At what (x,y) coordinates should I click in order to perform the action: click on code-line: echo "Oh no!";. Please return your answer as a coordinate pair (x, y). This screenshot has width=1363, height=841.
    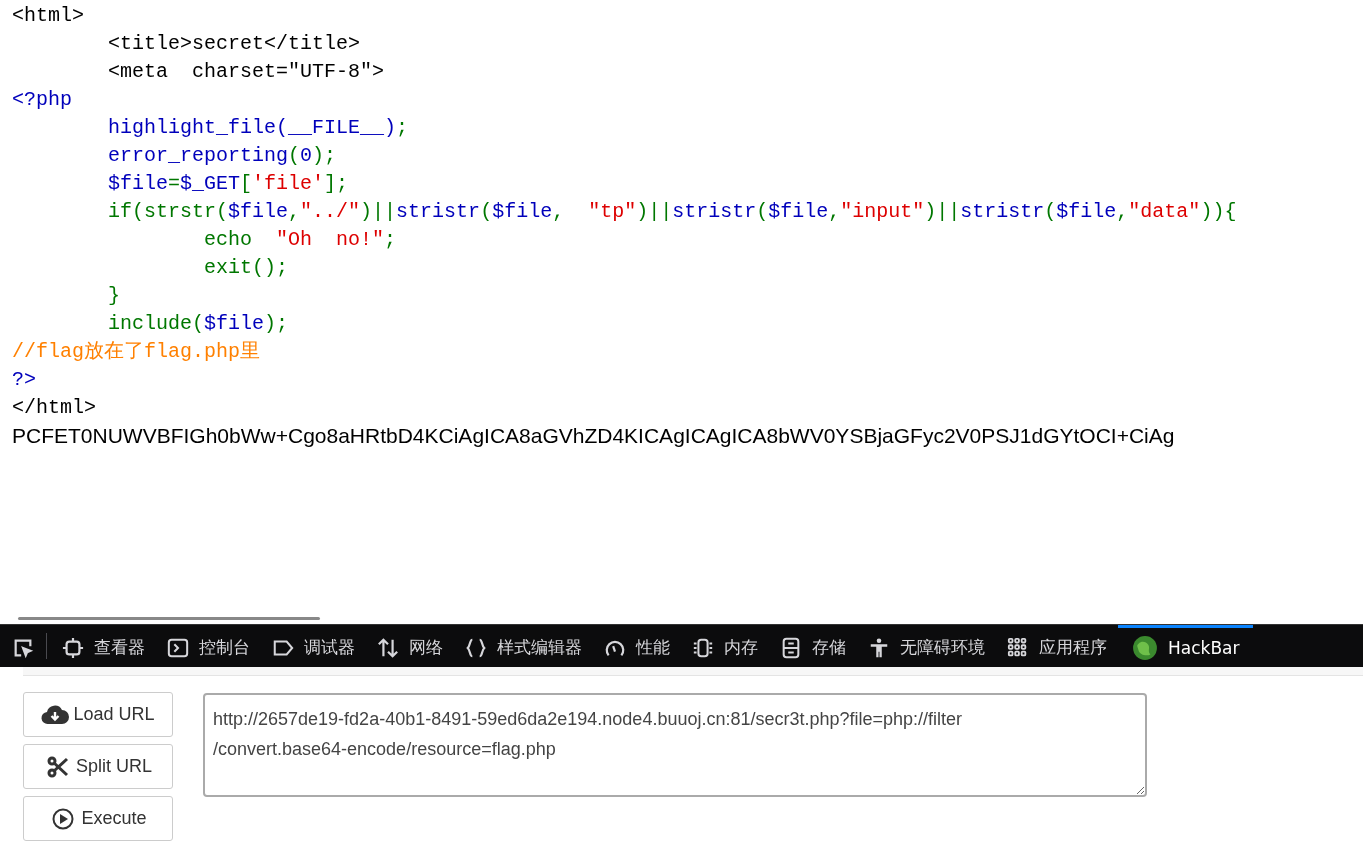
    Looking at the image, I should click on (300, 240).